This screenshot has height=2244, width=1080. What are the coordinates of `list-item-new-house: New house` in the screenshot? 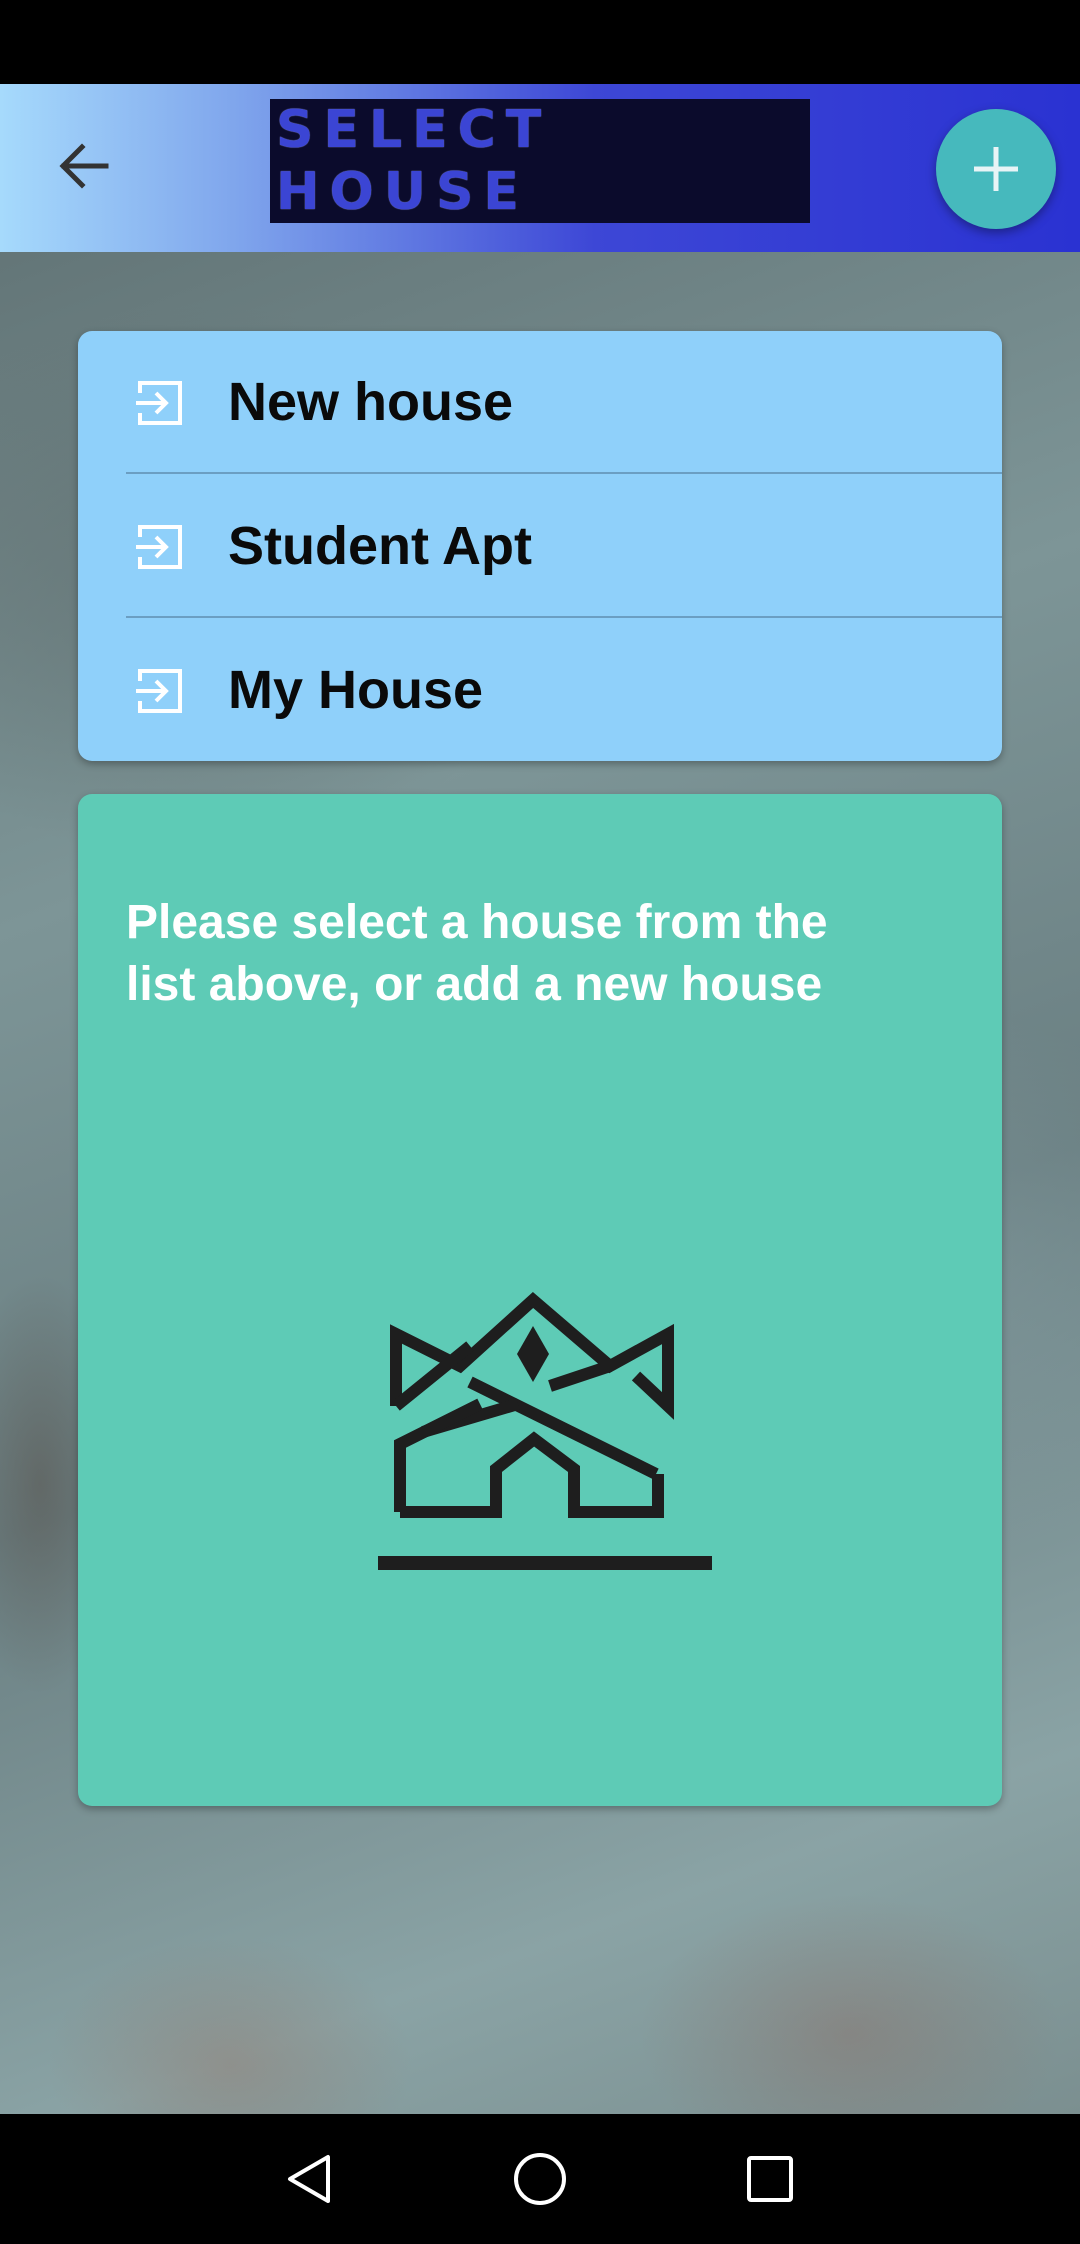 It's located at (540, 403).